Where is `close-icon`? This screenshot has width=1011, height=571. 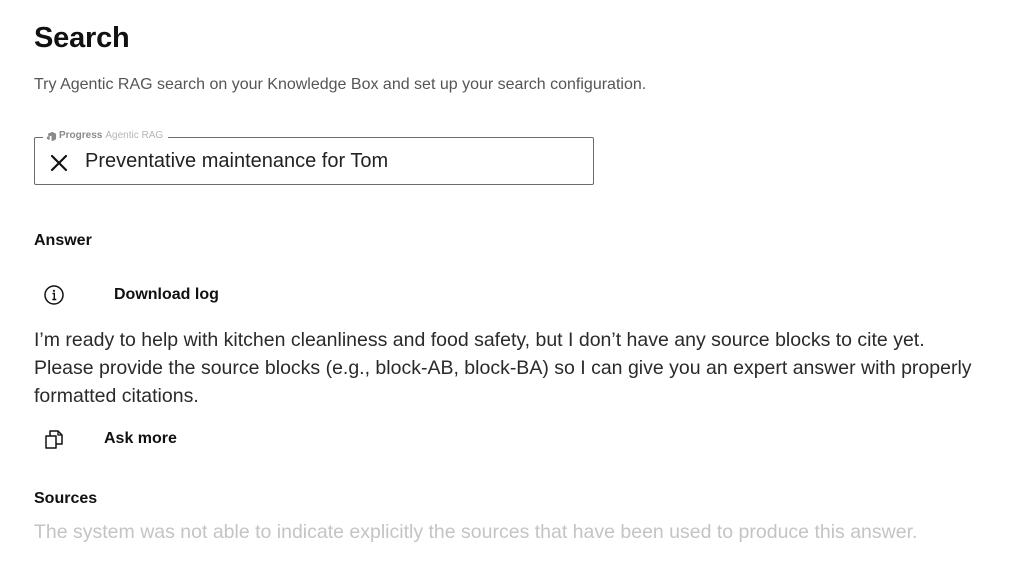
close-icon is located at coordinates (59, 163).